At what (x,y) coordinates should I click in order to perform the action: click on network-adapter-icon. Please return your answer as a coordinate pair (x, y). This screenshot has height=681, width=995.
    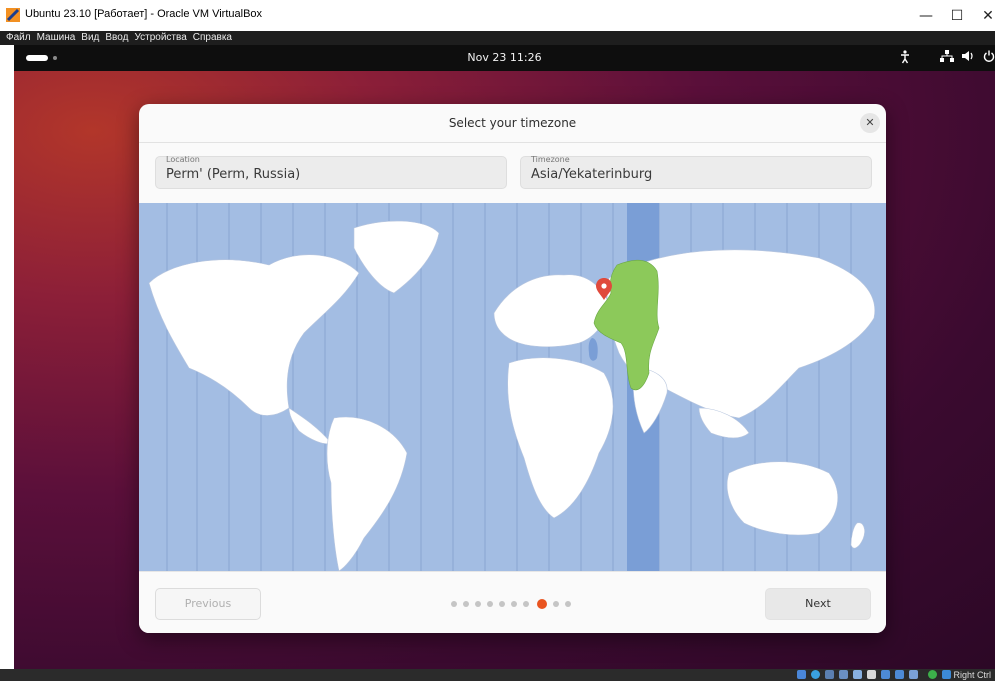
    Looking at the image, I should click on (843, 674).